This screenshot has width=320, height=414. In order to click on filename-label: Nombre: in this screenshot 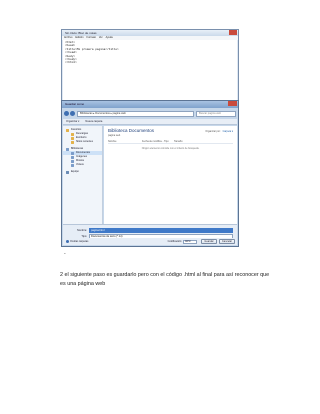, I will do `click(82, 230)`.